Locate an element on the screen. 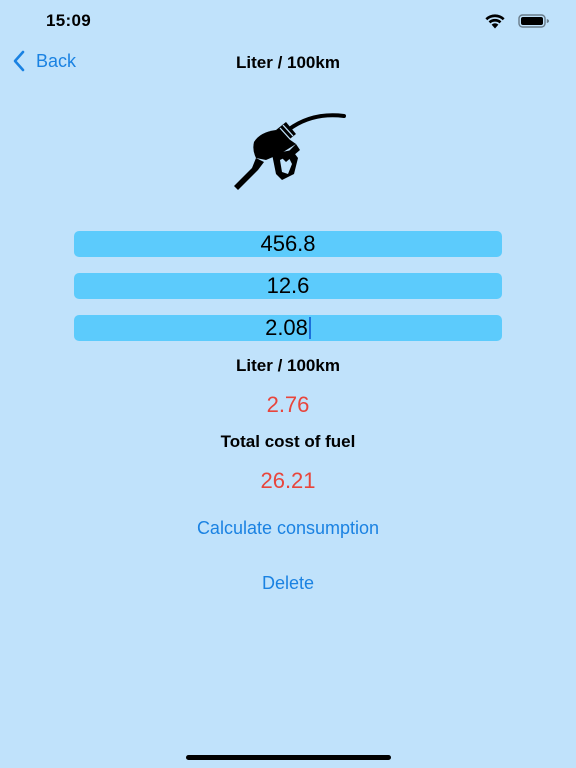 The height and width of the screenshot is (768, 576). fuel-price-input: 2.08 is located at coordinates (288, 328).